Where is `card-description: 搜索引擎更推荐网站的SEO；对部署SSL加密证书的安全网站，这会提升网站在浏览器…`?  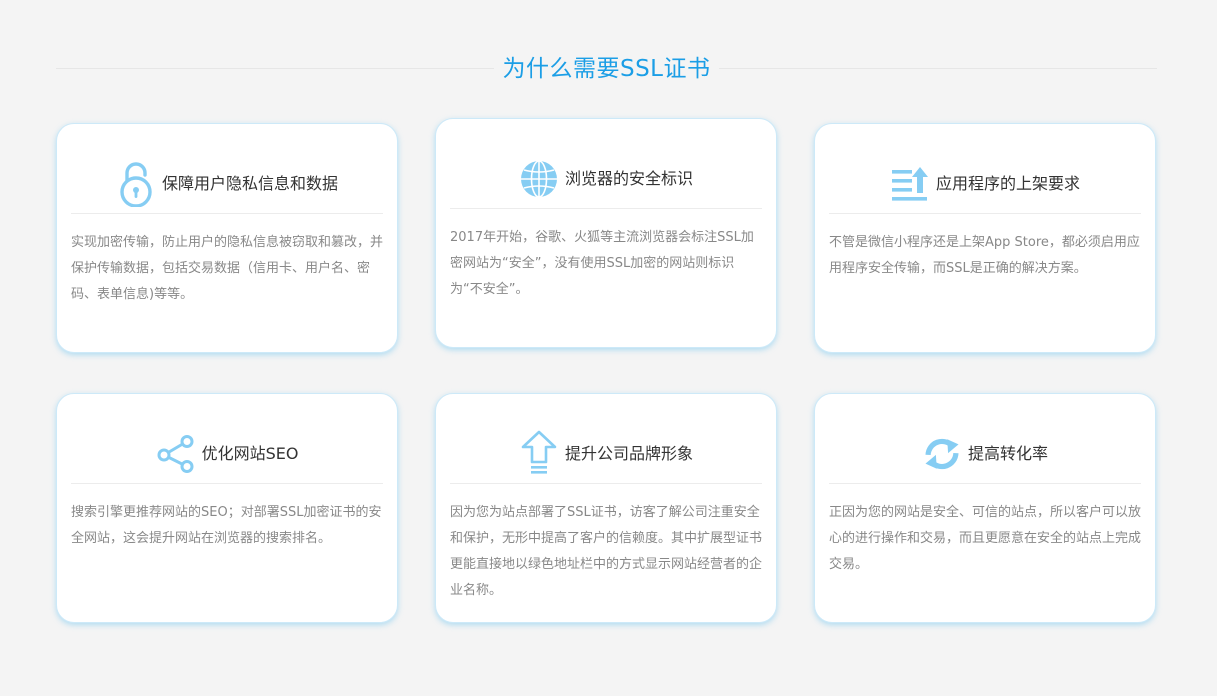
card-description: 搜索引擎更推荐网站的SEO；对部署SSL加密证书的安全网站，这会提升网站在浏览器… is located at coordinates (226, 525).